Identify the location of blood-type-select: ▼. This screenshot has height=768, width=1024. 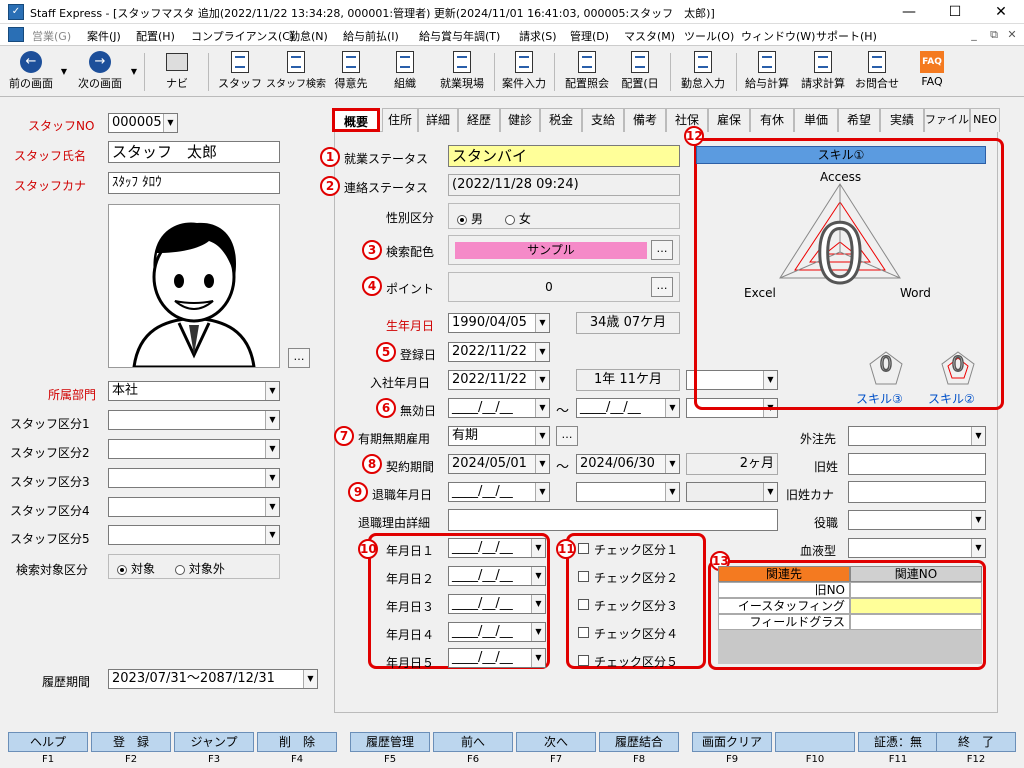
(917, 548).